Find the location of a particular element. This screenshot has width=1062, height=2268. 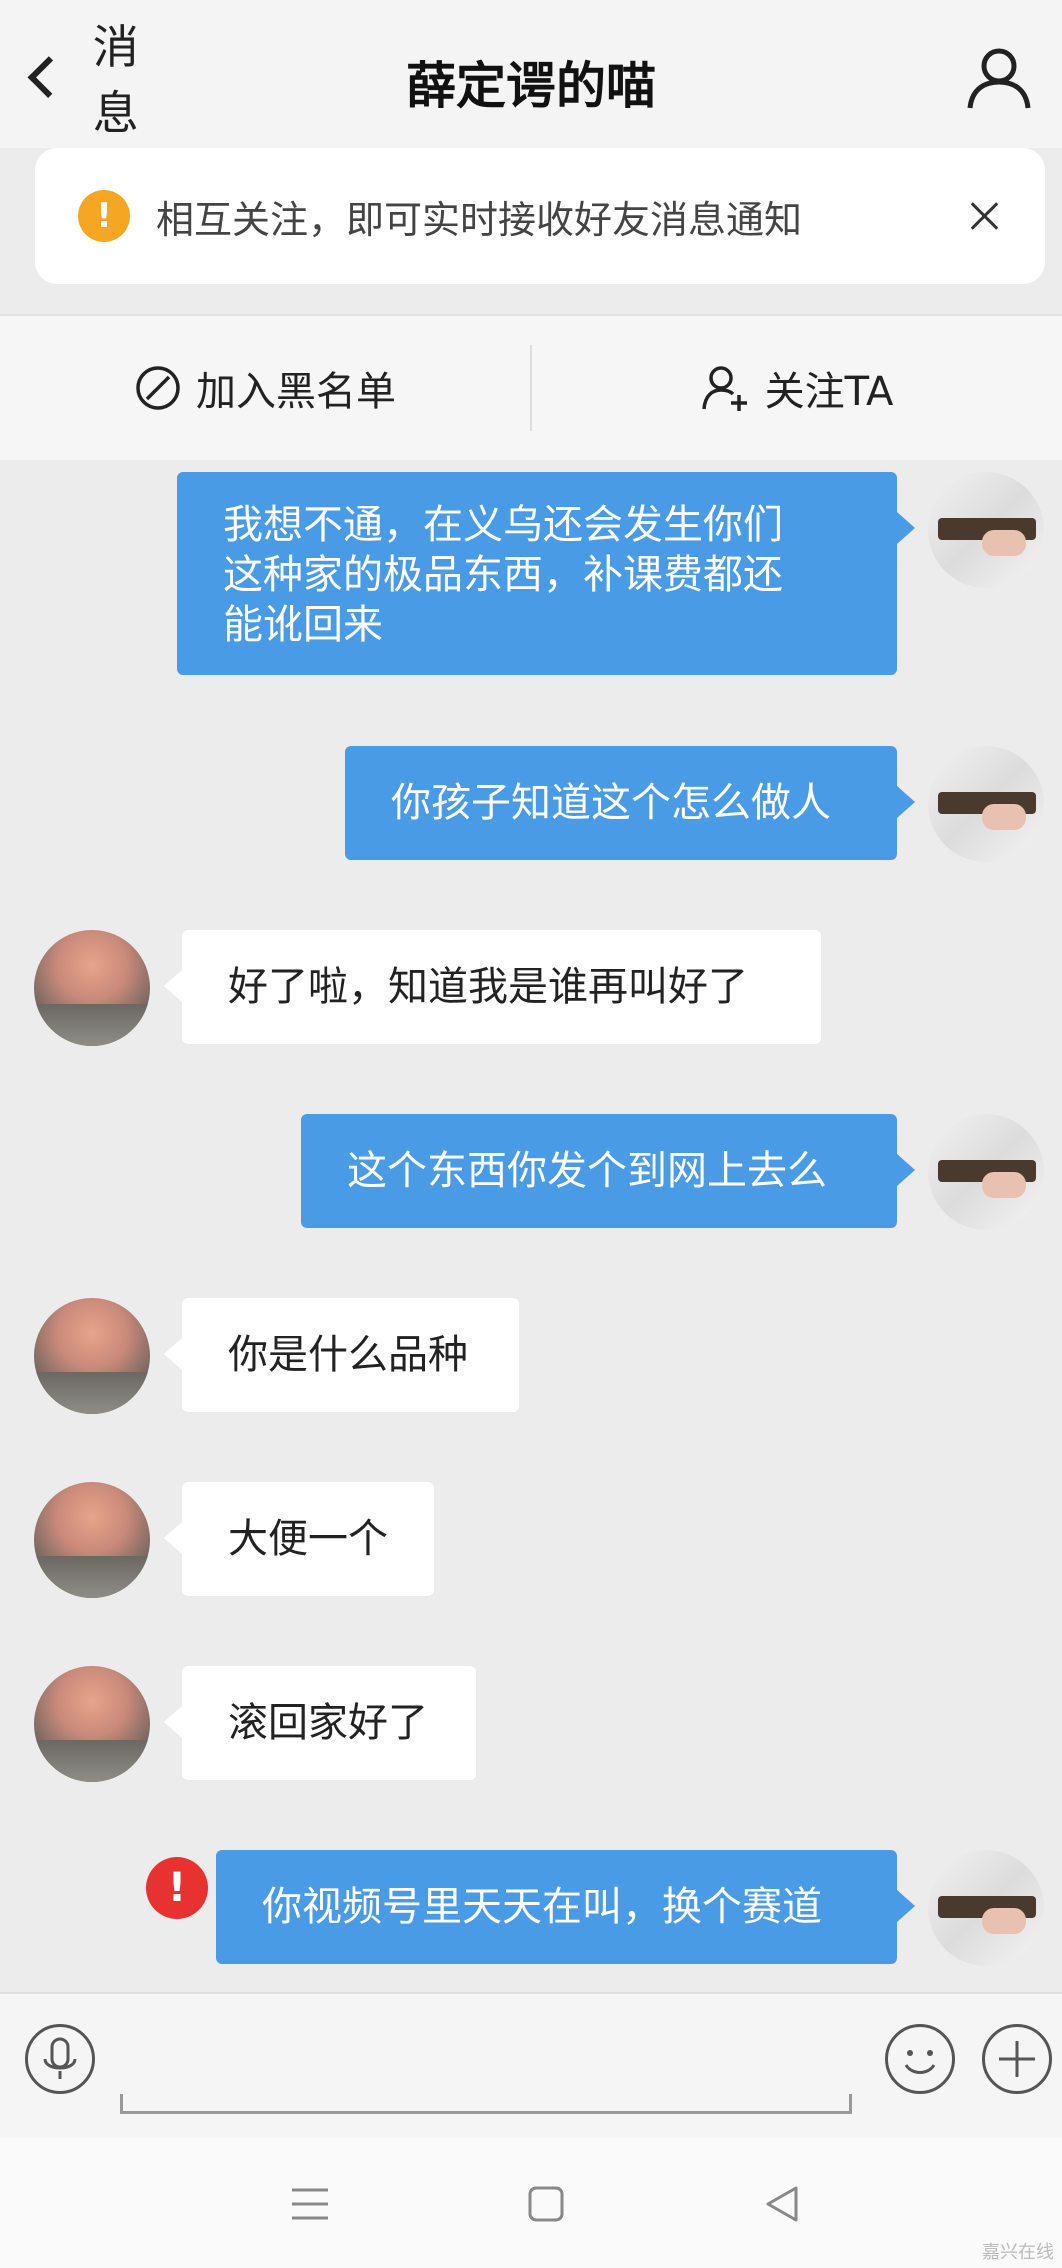

menu-button is located at coordinates (310, 2204).